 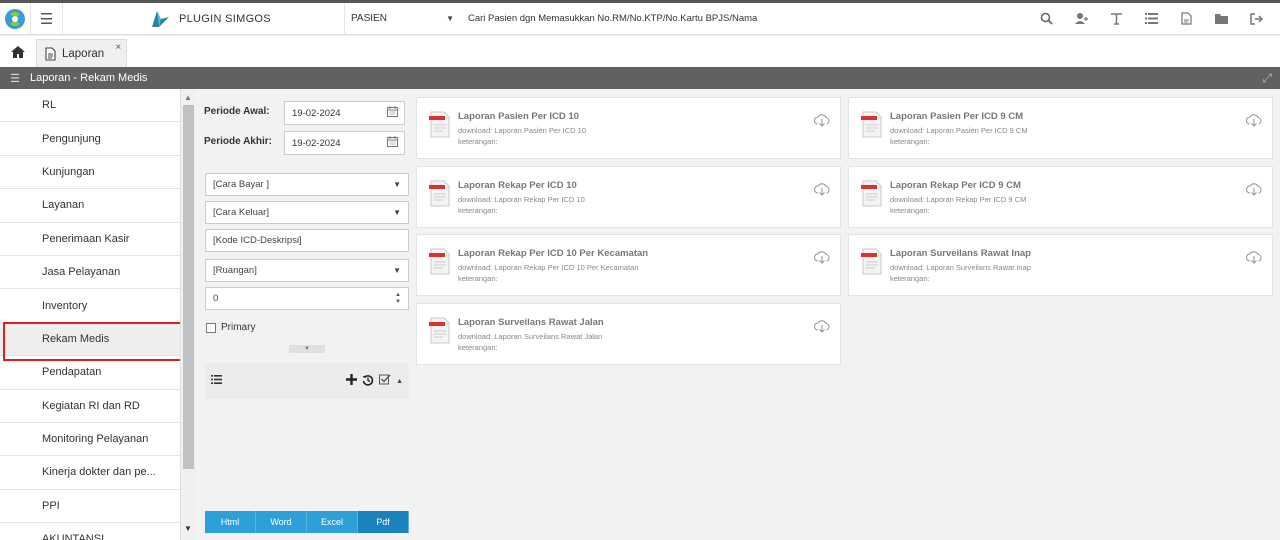 I want to click on nav-item-pendapatan: Pendapatan, so click(x=90, y=373).